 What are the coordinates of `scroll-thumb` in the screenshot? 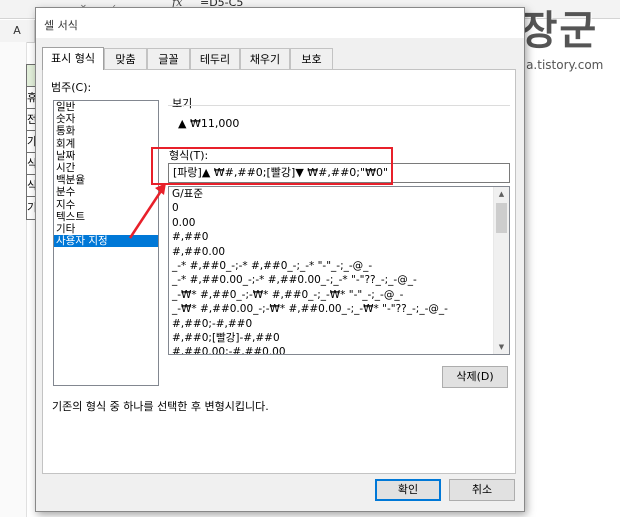 It's located at (501, 218).